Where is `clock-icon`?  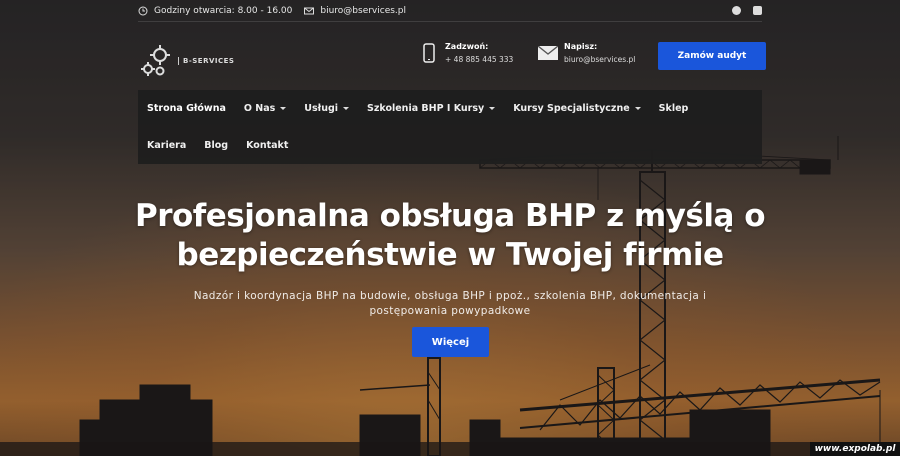
clock-icon is located at coordinates (143, 10).